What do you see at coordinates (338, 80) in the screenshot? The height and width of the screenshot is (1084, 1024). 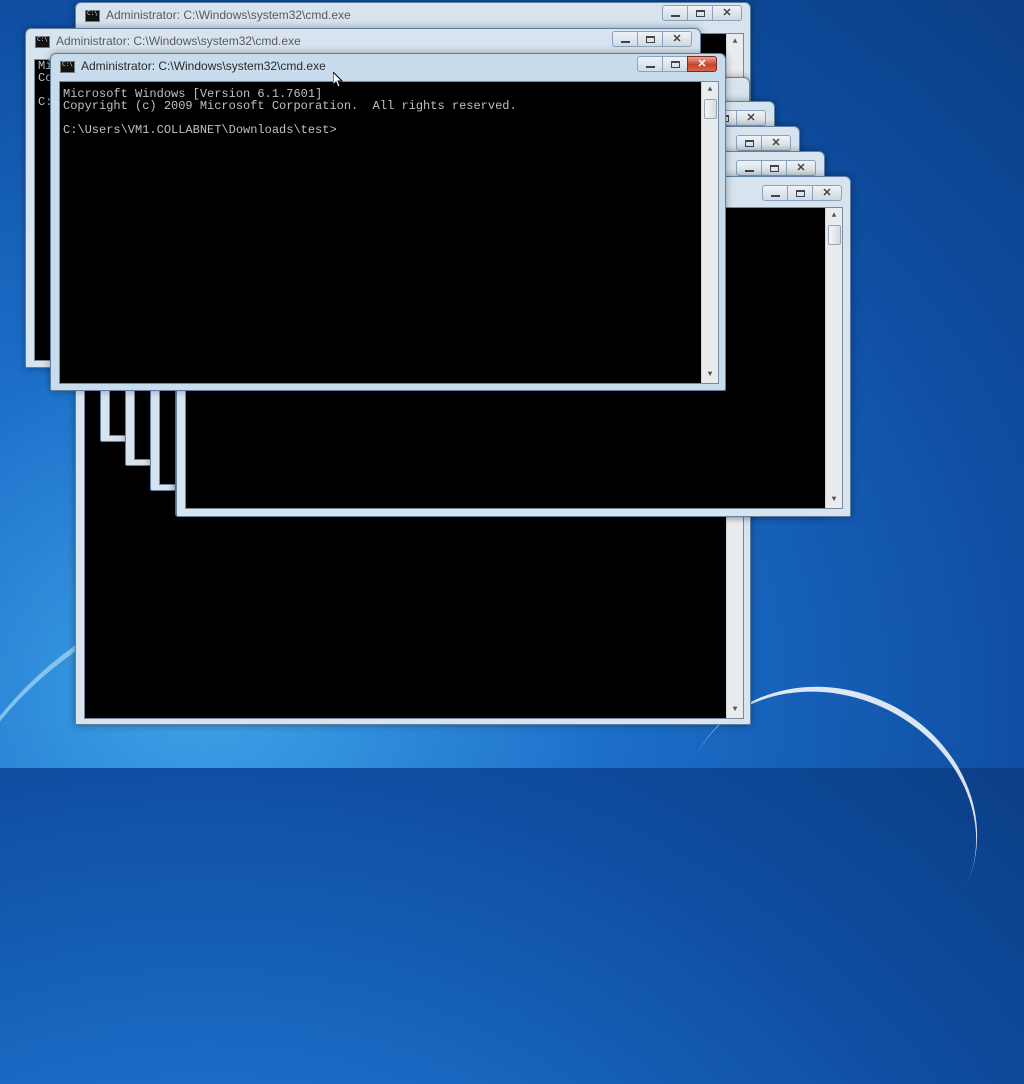 I see `mouse-pointer-icon` at bounding box center [338, 80].